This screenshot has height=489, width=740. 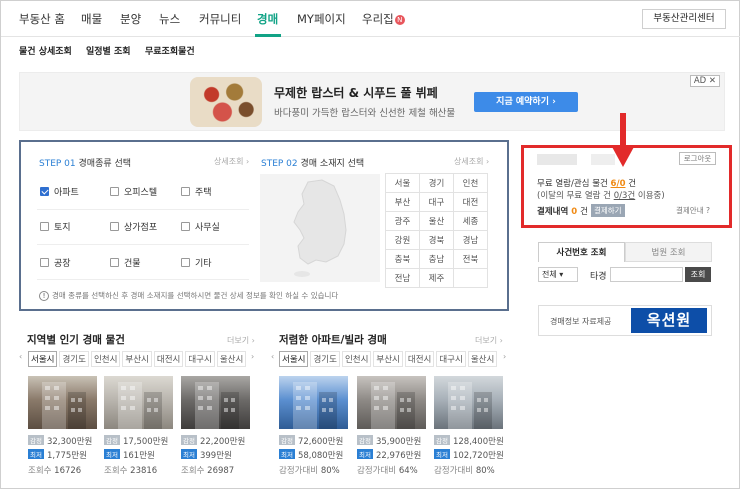 I want to click on region-cell: 제주, so click(x=436, y=278).